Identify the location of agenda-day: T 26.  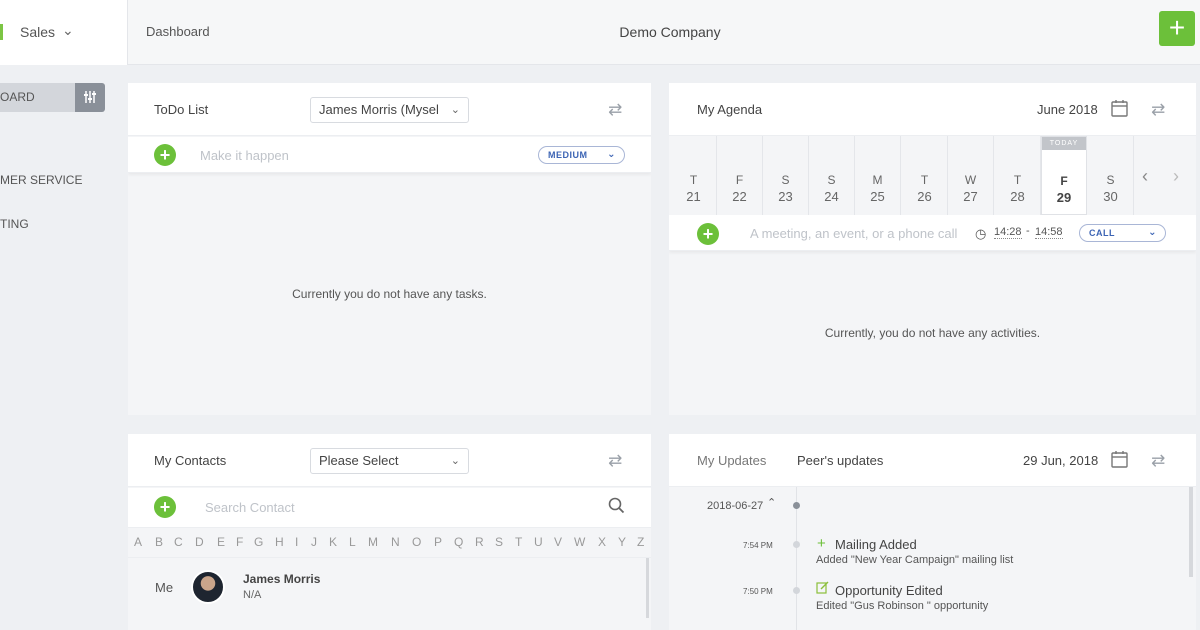
(925, 175).